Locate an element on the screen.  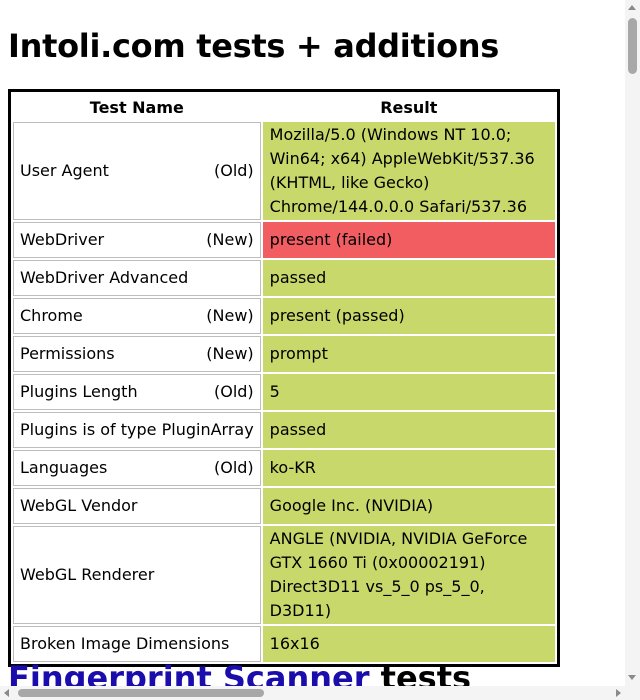
result-cell-passed: 16x16 is located at coordinates (408, 644).